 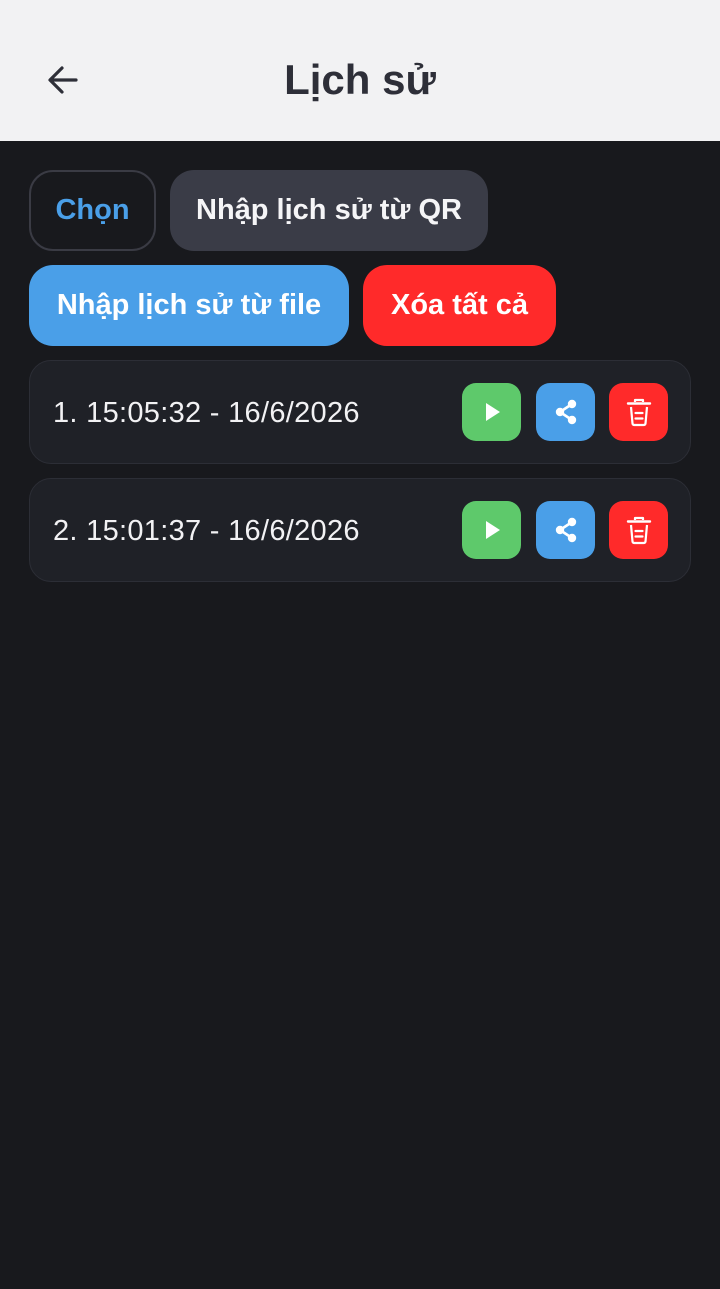 I want to click on history-item: 2. 15:01:37 - 16/6/2026, so click(x=360, y=530).